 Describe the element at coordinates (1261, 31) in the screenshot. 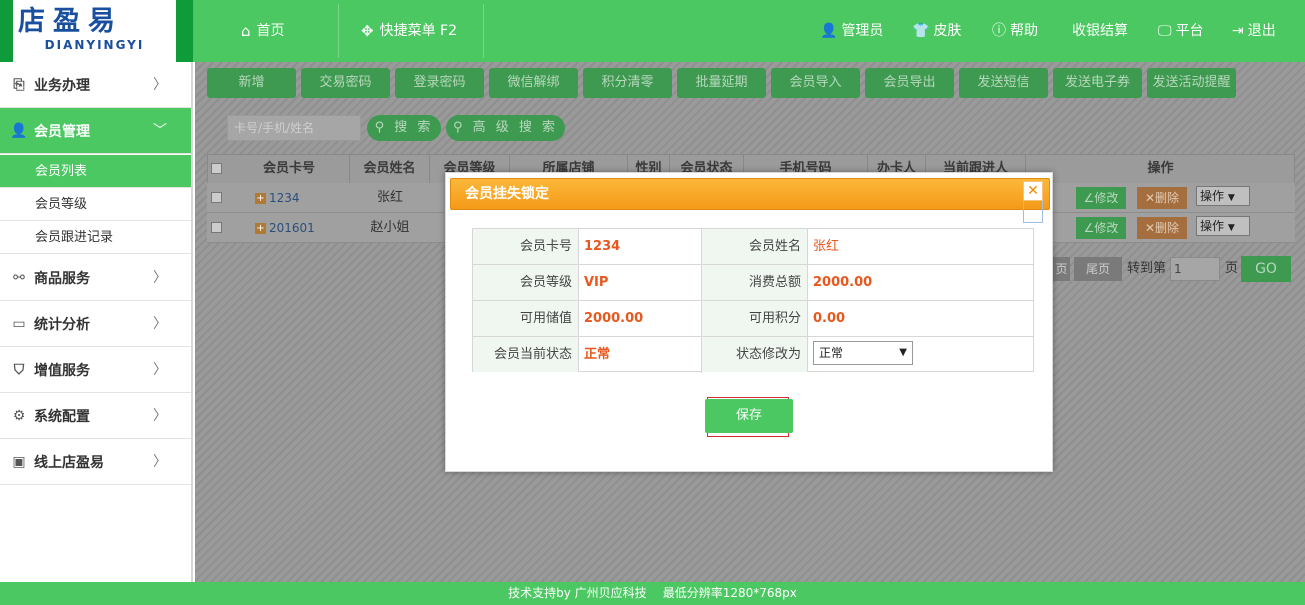

I see `nav-logout-label: 退出` at that location.